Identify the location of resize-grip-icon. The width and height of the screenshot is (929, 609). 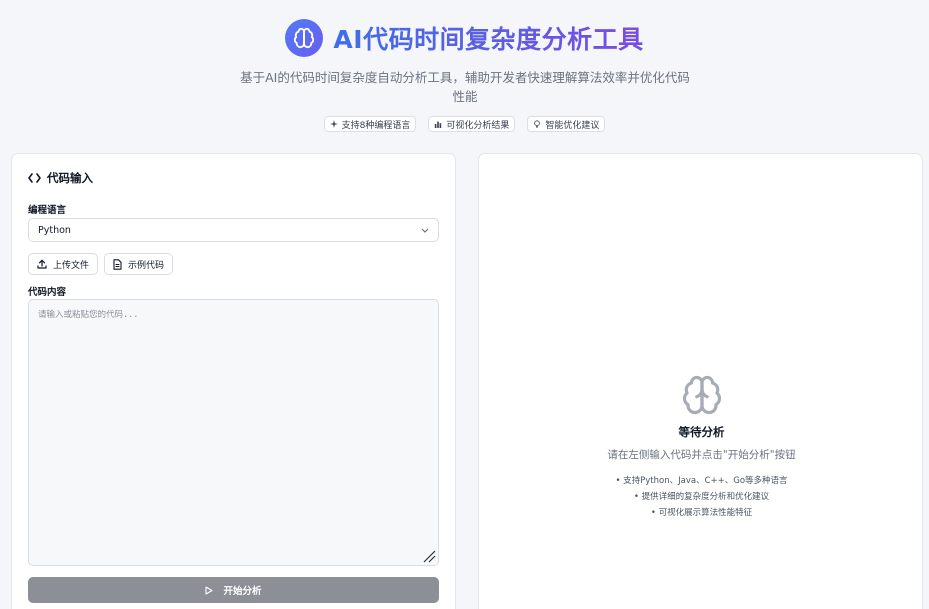
(429, 556).